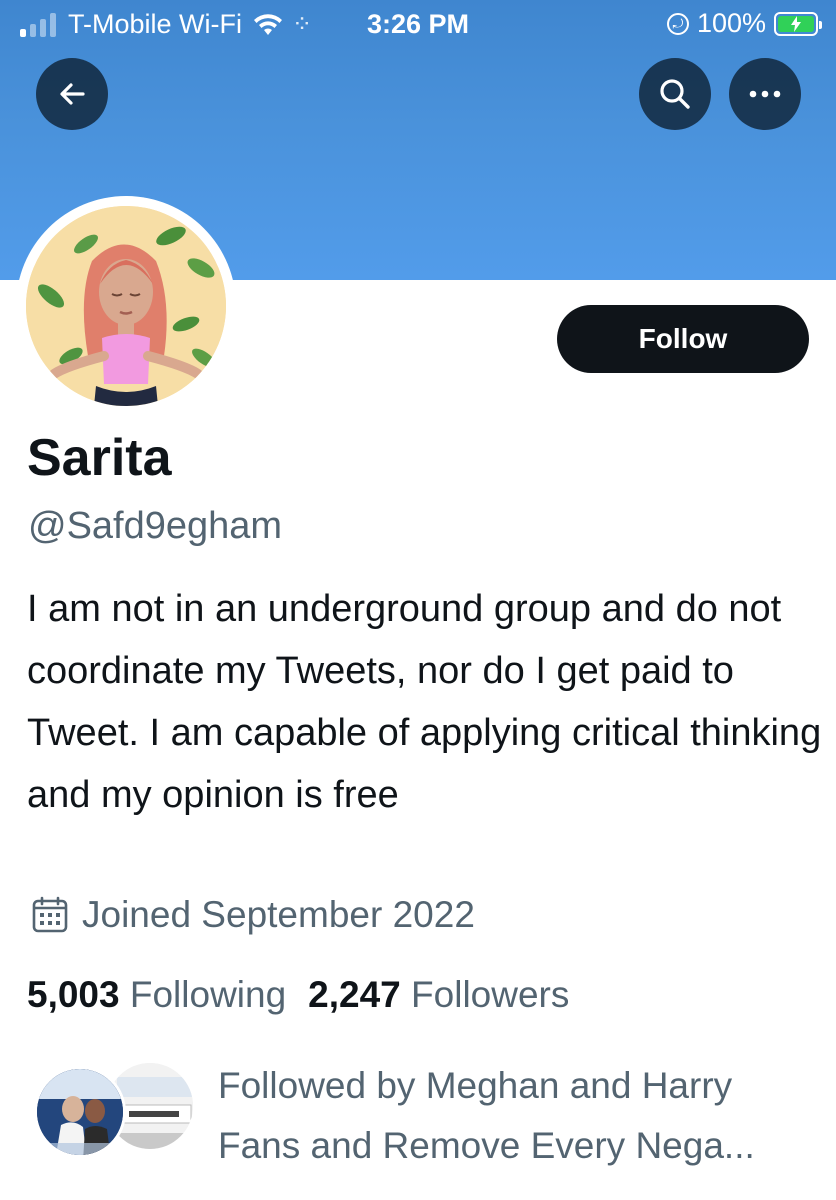  What do you see at coordinates (677, 23) in the screenshot?
I see `orientation-lock-icon: ⤾` at bounding box center [677, 23].